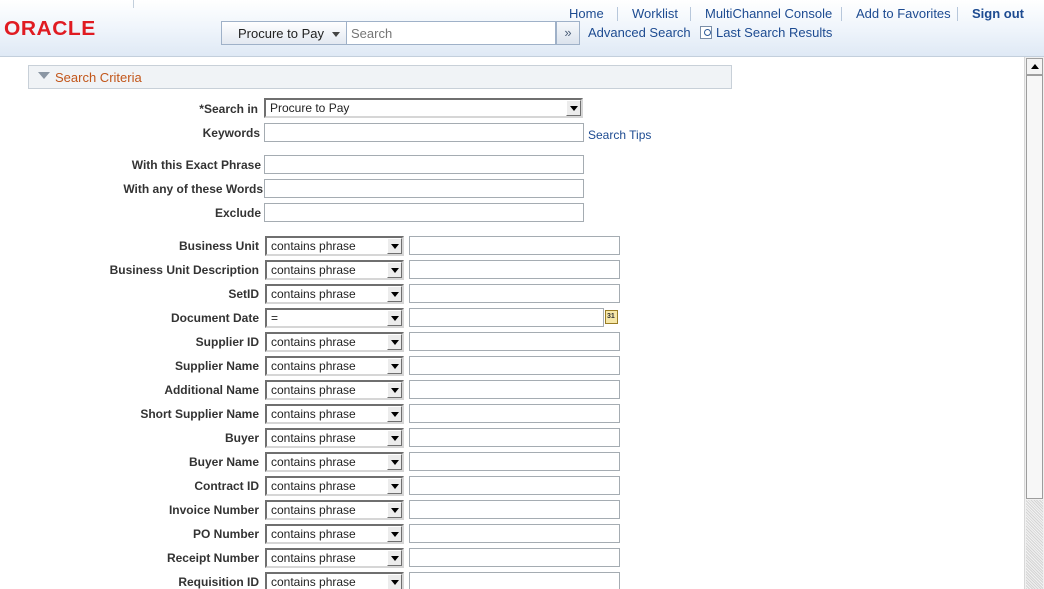 The height and width of the screenshot is (589, 1044). Describe the element at coordinates (98, 77) in the screenshot. I see `search-criteria-title: Search Criteria` at that location.